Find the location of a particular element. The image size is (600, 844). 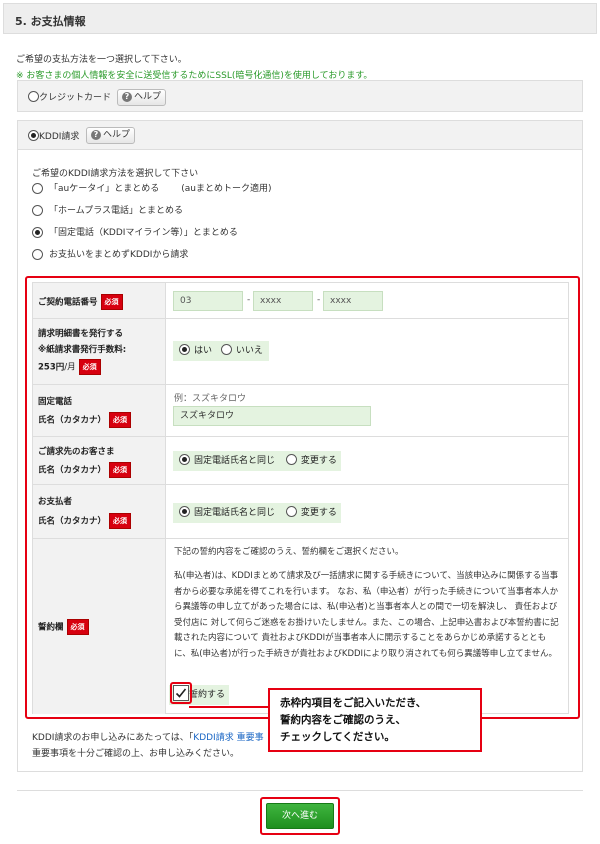

credit-card-radio is located at coordinates (33, 96).